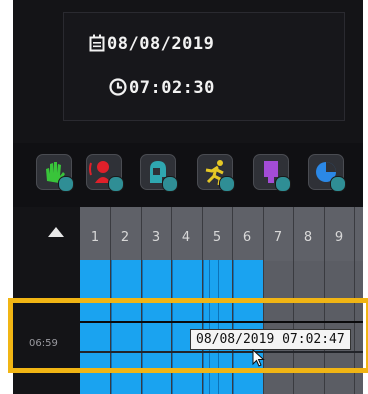 The image size is (368, 394). Describe the element at coordinates (216, 173) in the screenshot. I see `event-filter-running-person` at that location.